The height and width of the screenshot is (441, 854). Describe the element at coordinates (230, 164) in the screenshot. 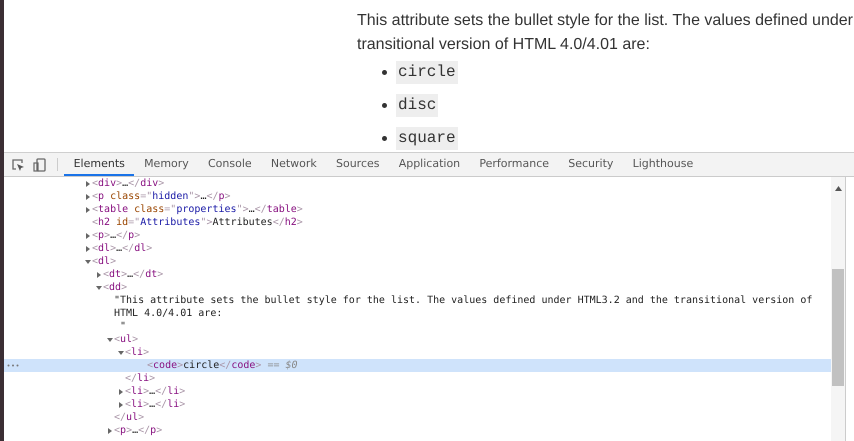

I see `devtools-tab: Console` at that location.